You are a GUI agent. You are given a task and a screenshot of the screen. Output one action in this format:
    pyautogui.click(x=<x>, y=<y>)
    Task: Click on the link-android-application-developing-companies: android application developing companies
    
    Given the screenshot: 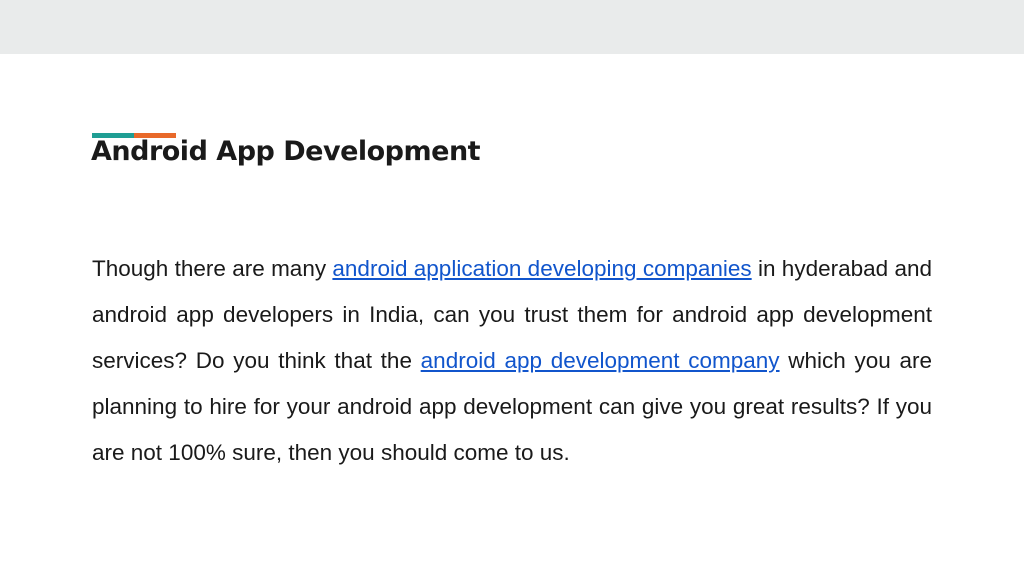 What is the action you would take?
    pyautogui.click(x=541, y=268)
    